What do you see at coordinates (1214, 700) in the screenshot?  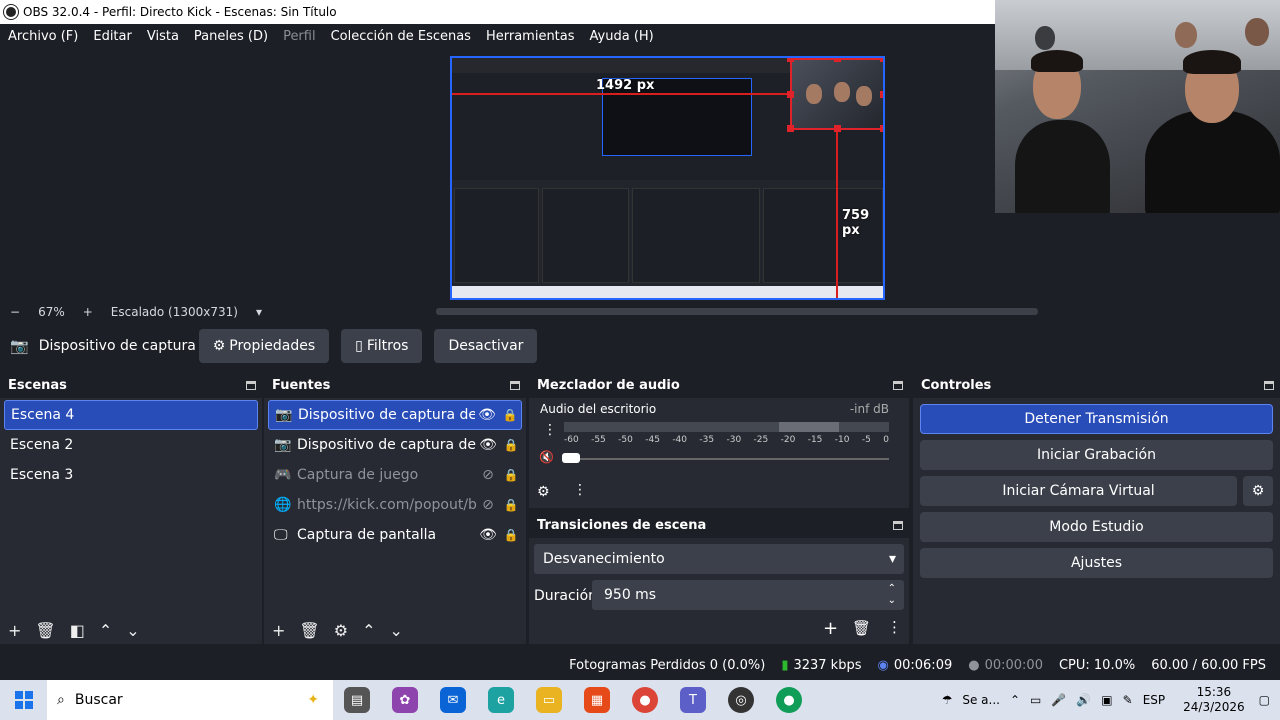 I see `clock: 15:36 24/3/2026` at bounding box center [1214, 700].